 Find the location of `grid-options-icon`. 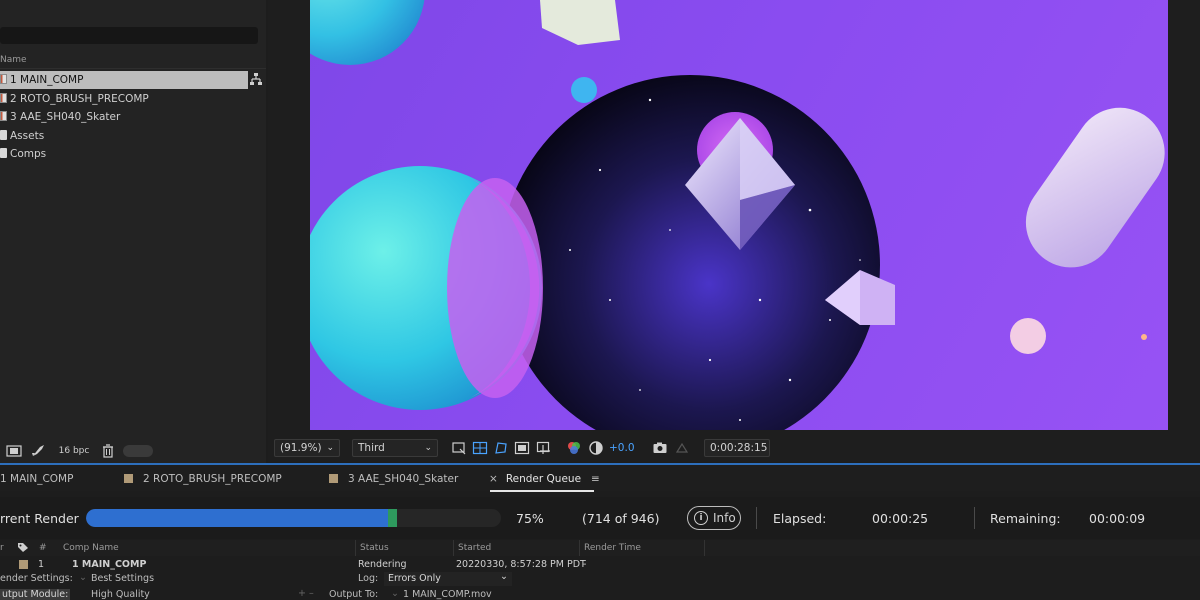

grid-options-icon is located at coordinates (544, 448).